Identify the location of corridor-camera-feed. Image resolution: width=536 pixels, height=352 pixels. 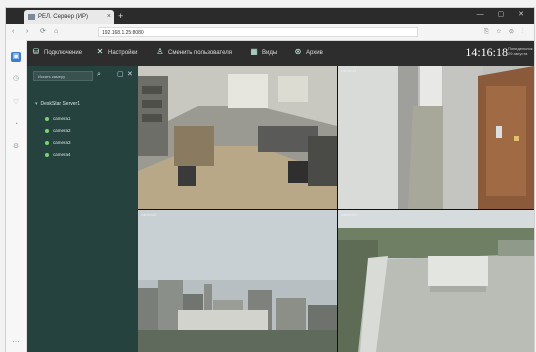
(436, 137).